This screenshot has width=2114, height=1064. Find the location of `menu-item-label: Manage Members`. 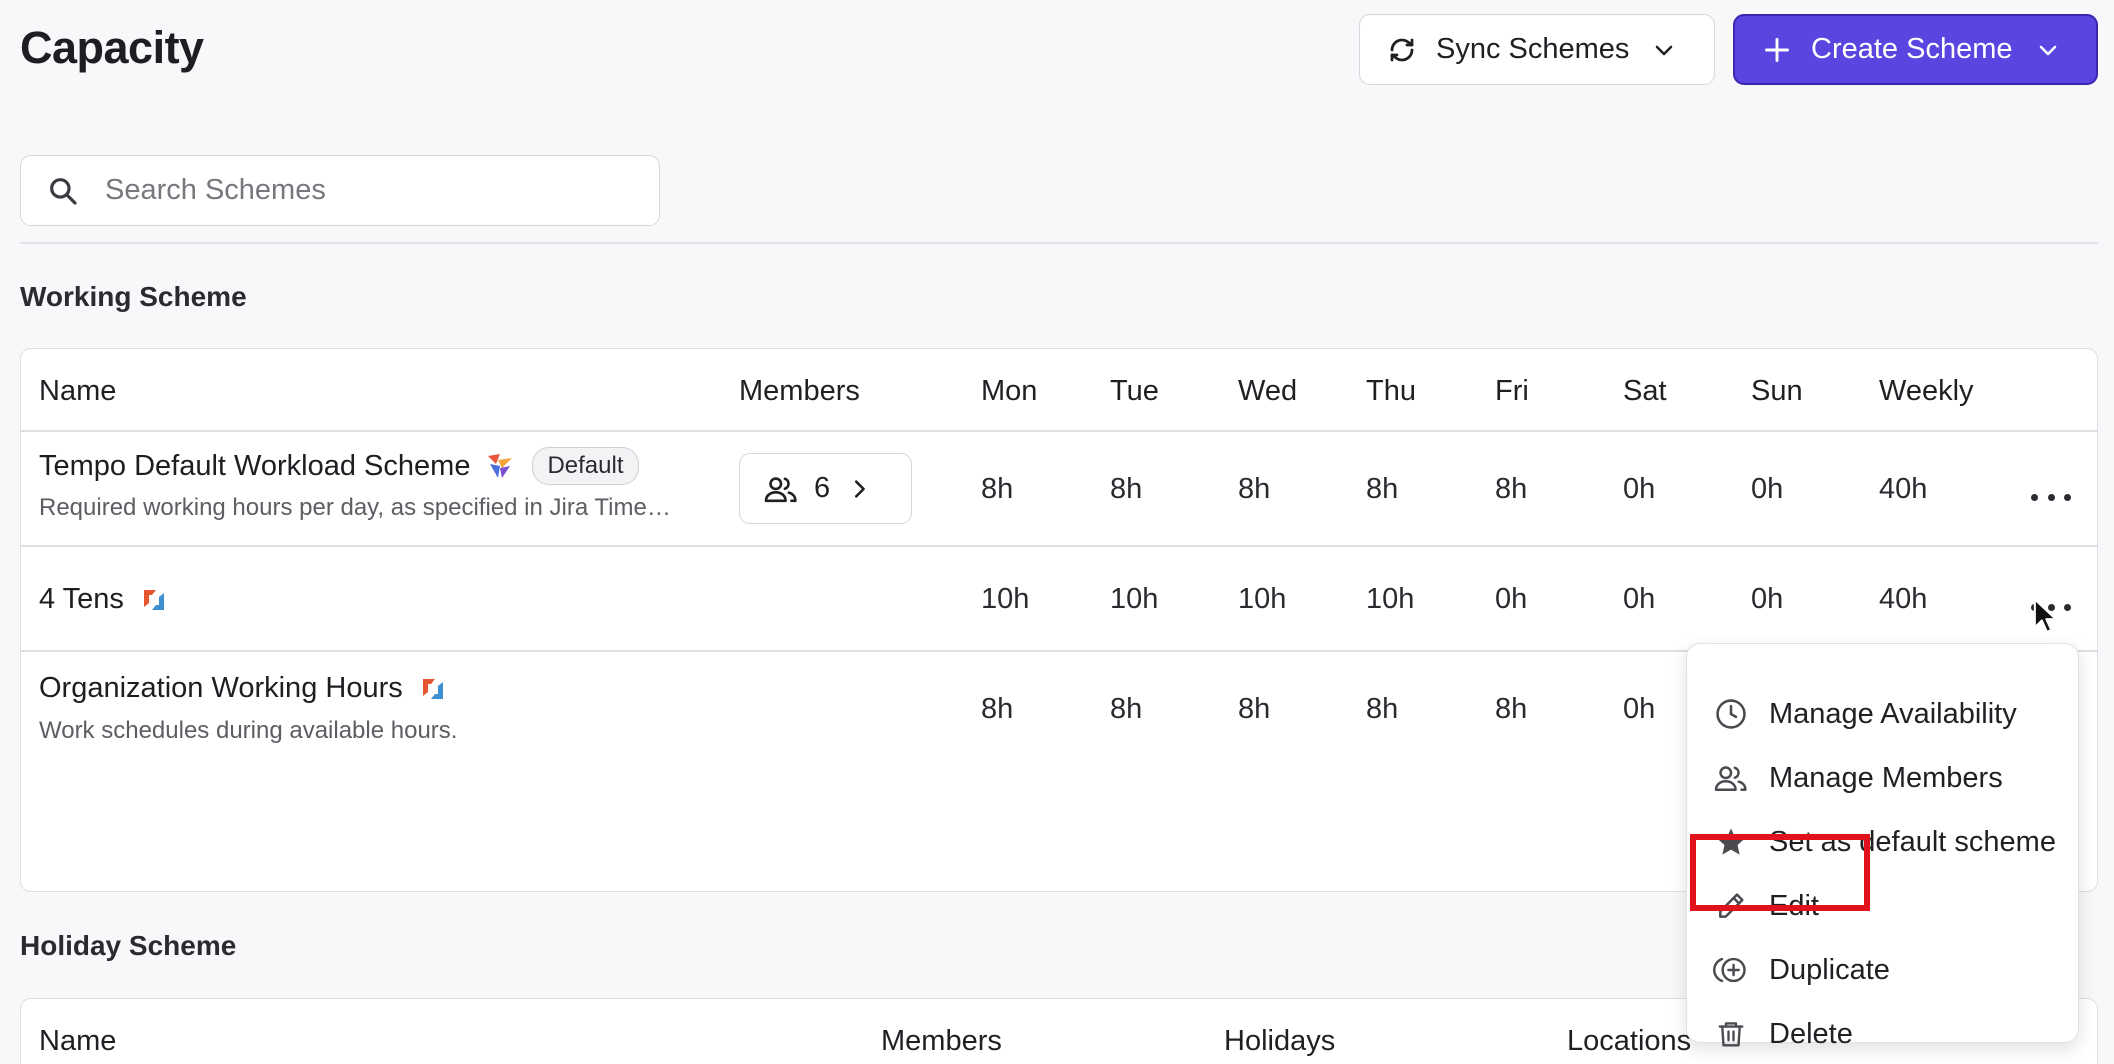

menu-item-label: Manage Members is located at coordinates (1886, 777).